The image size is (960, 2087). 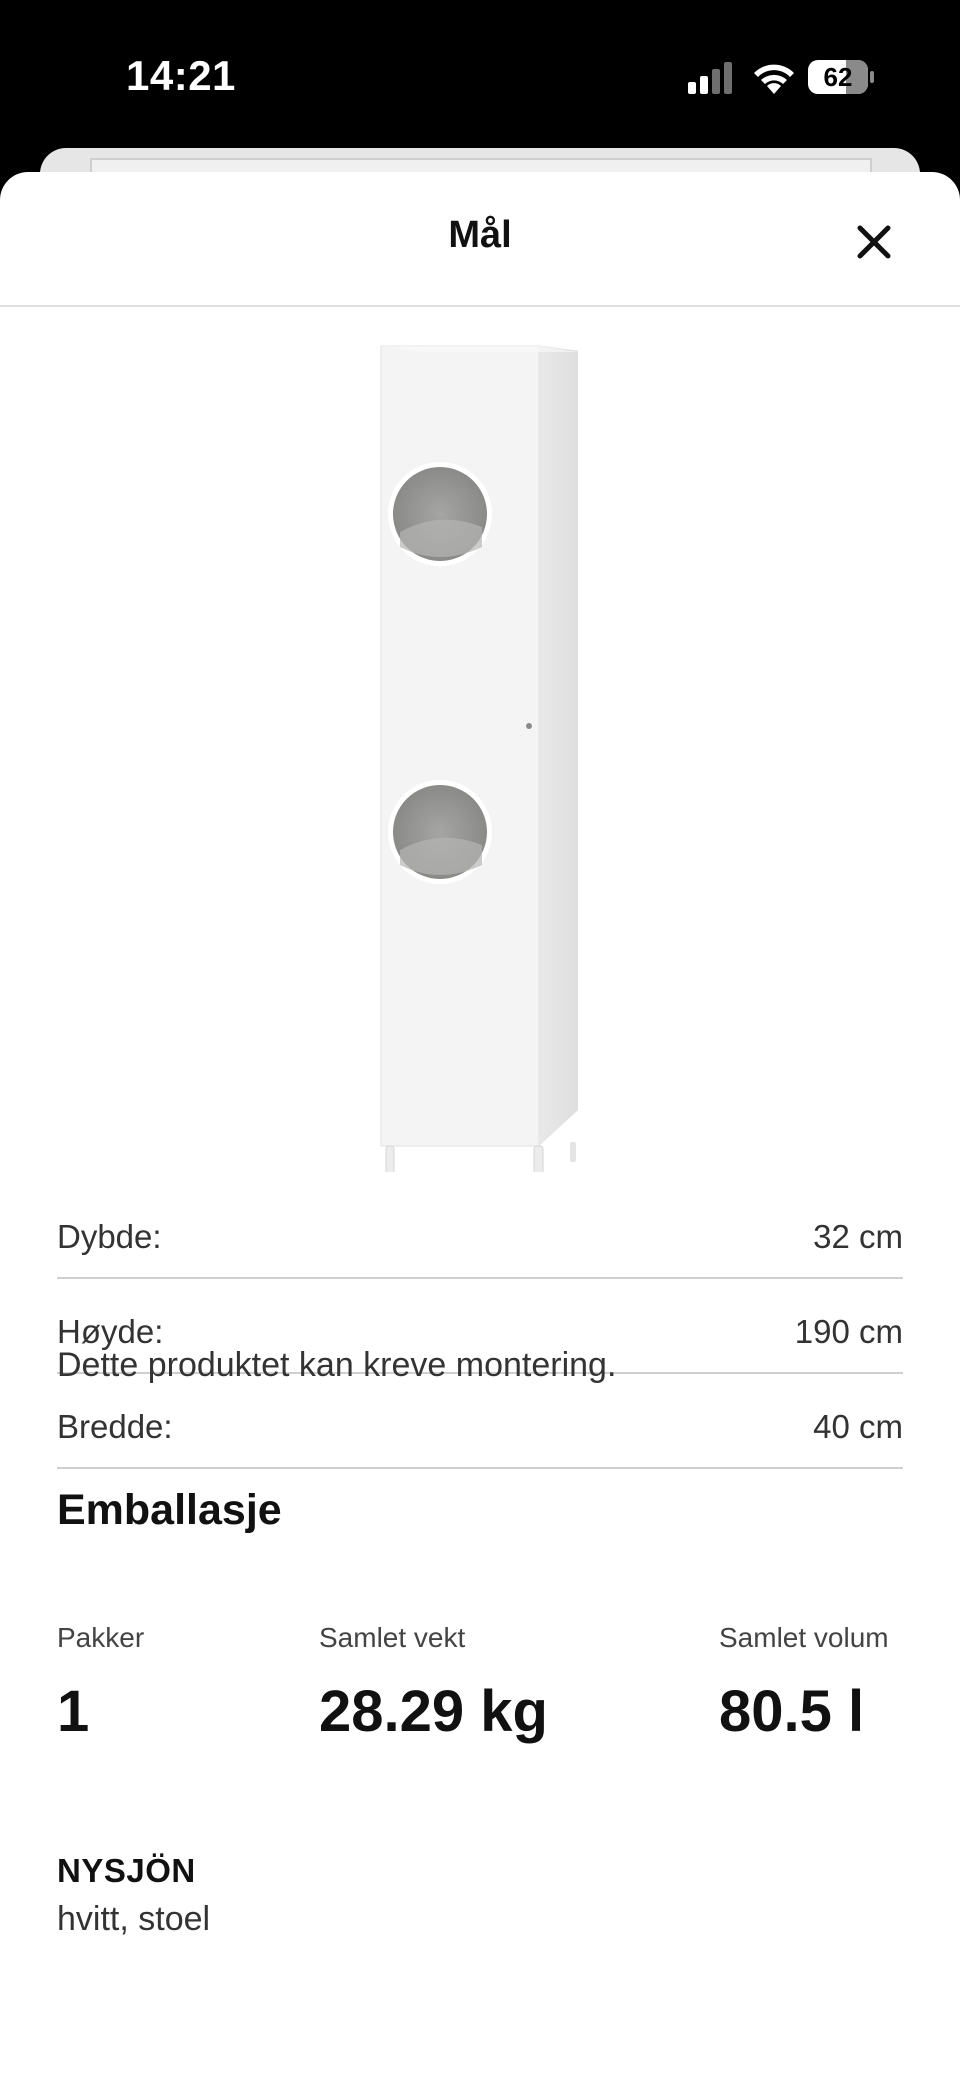 I want to click on dimensions-list: Dybde: 32 cm Høyde: 190 cm Bredde: 40 cm, so click(x=480, y=1326).